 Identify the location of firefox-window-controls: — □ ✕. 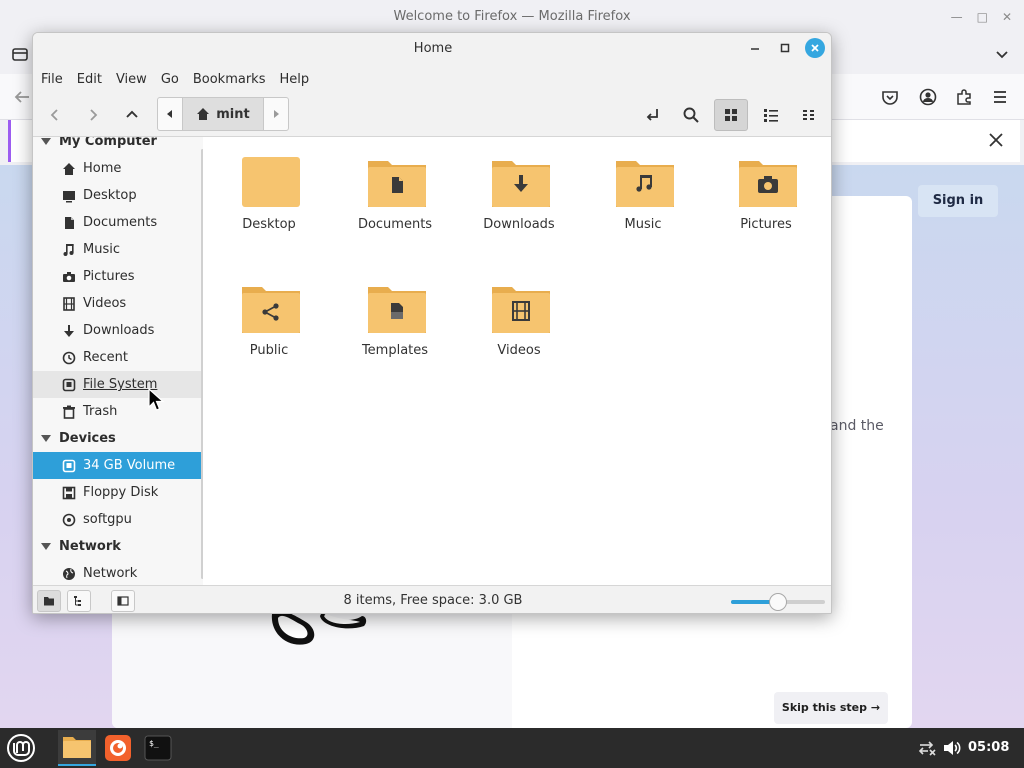
(981, 17).